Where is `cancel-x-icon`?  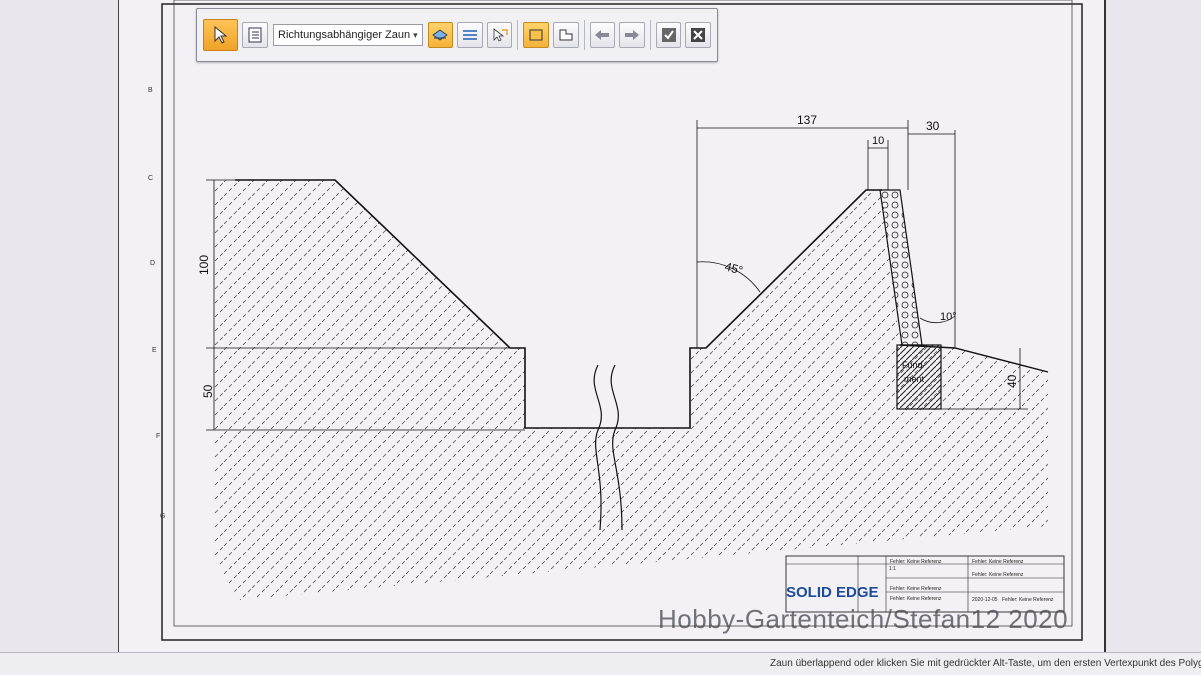 cancel-x-icon is located at coordinates (698, 35).